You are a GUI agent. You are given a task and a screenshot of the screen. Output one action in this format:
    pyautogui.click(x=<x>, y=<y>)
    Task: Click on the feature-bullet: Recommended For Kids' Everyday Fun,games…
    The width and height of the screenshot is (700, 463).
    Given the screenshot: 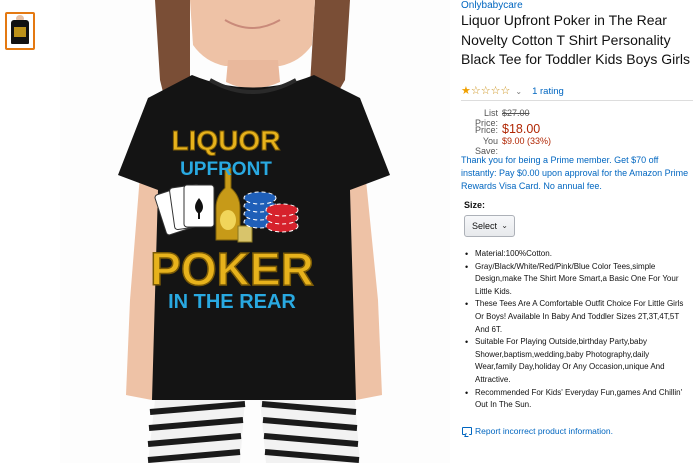 What is the action you would take?
    pyautogui.click(x=579, y=399)
    